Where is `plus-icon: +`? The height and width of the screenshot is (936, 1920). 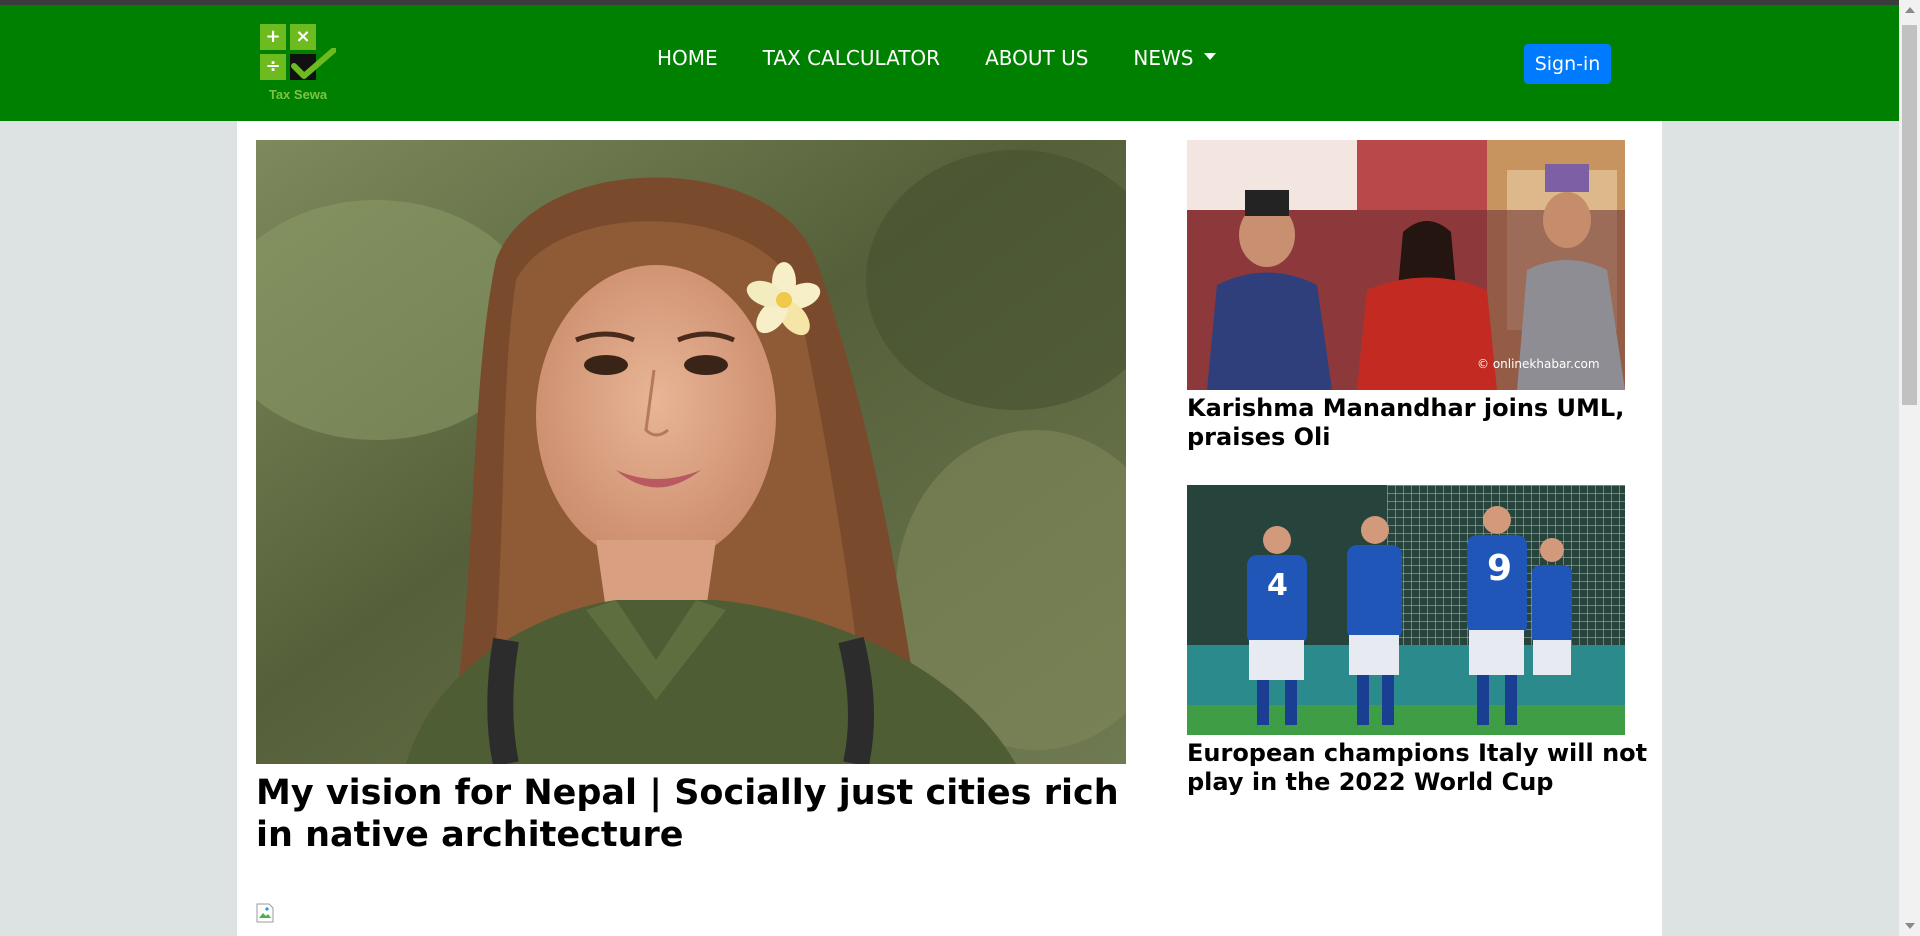 plus-icon: + is located at coordinates (273, 37).